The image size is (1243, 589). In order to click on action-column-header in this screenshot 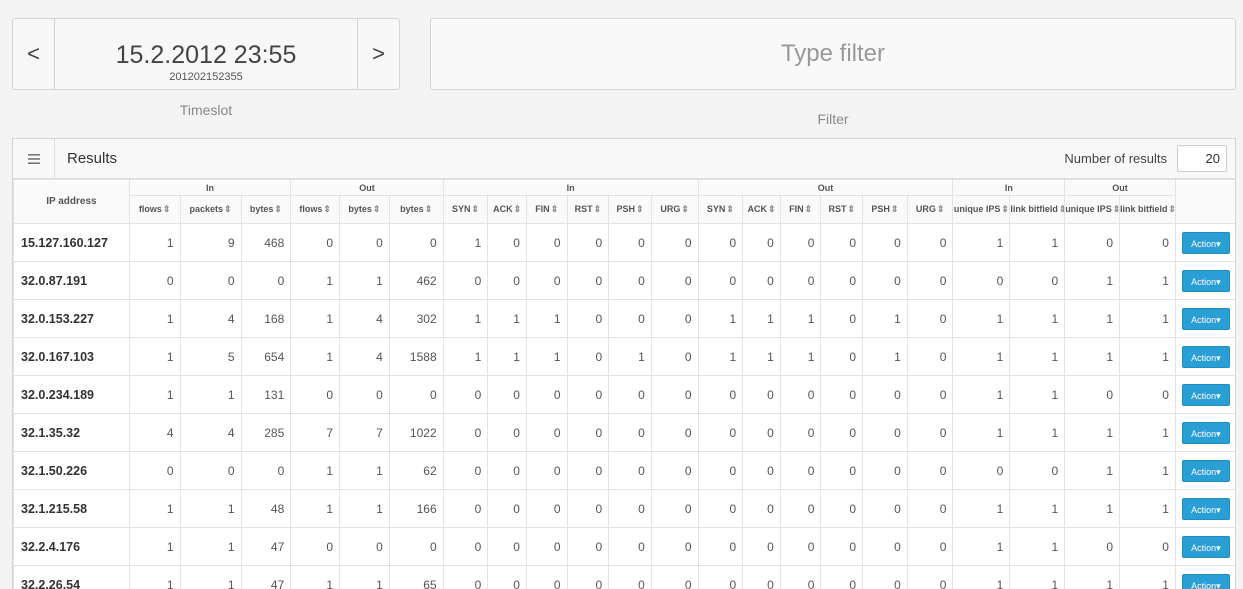, I will do `click(1204, 201)`.